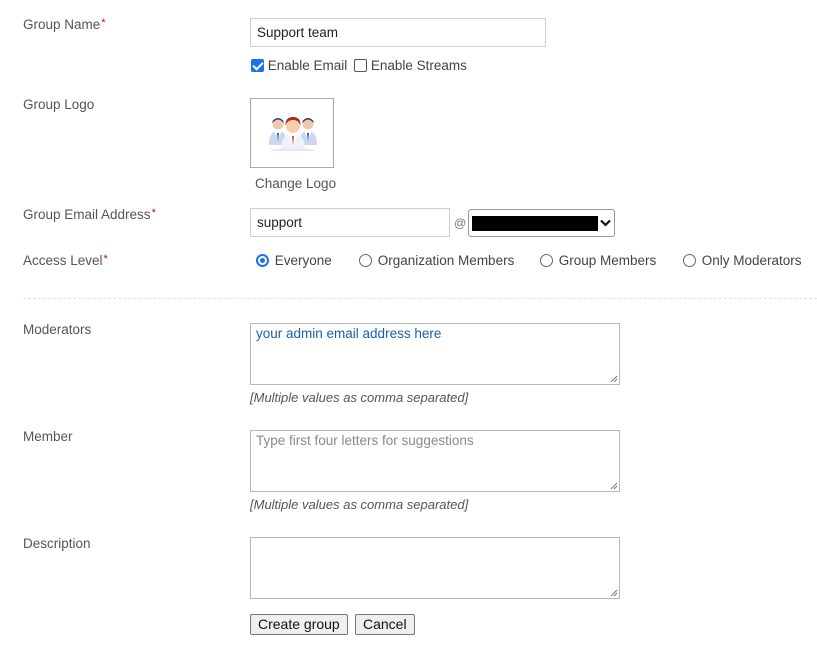 This screenshot has width=817, height=660. I want to click on enable-streams-checkbox, so click(361, 65).